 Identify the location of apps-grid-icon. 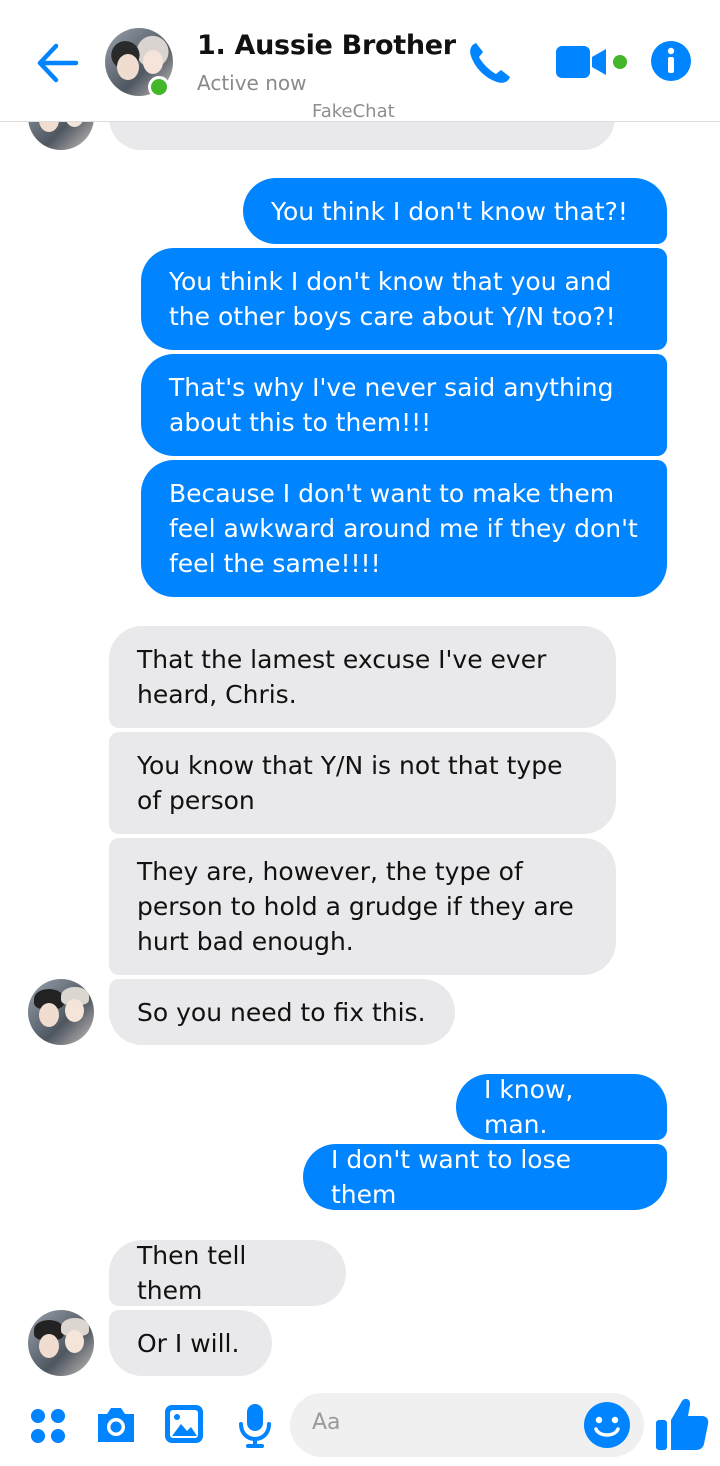
(48, 1426).